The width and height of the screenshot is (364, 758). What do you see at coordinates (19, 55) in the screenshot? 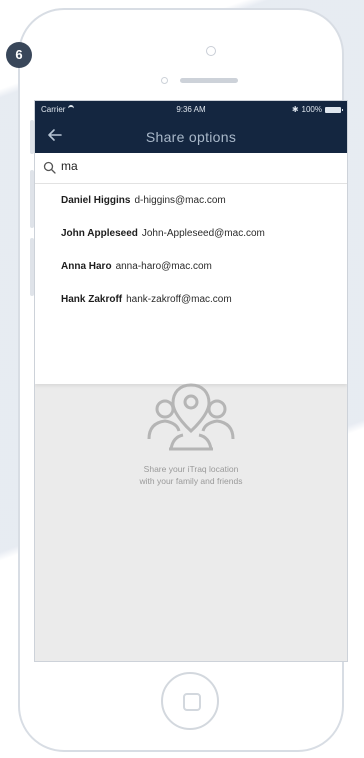
I see `step-badge: 6` at bounding box center [19, 55].